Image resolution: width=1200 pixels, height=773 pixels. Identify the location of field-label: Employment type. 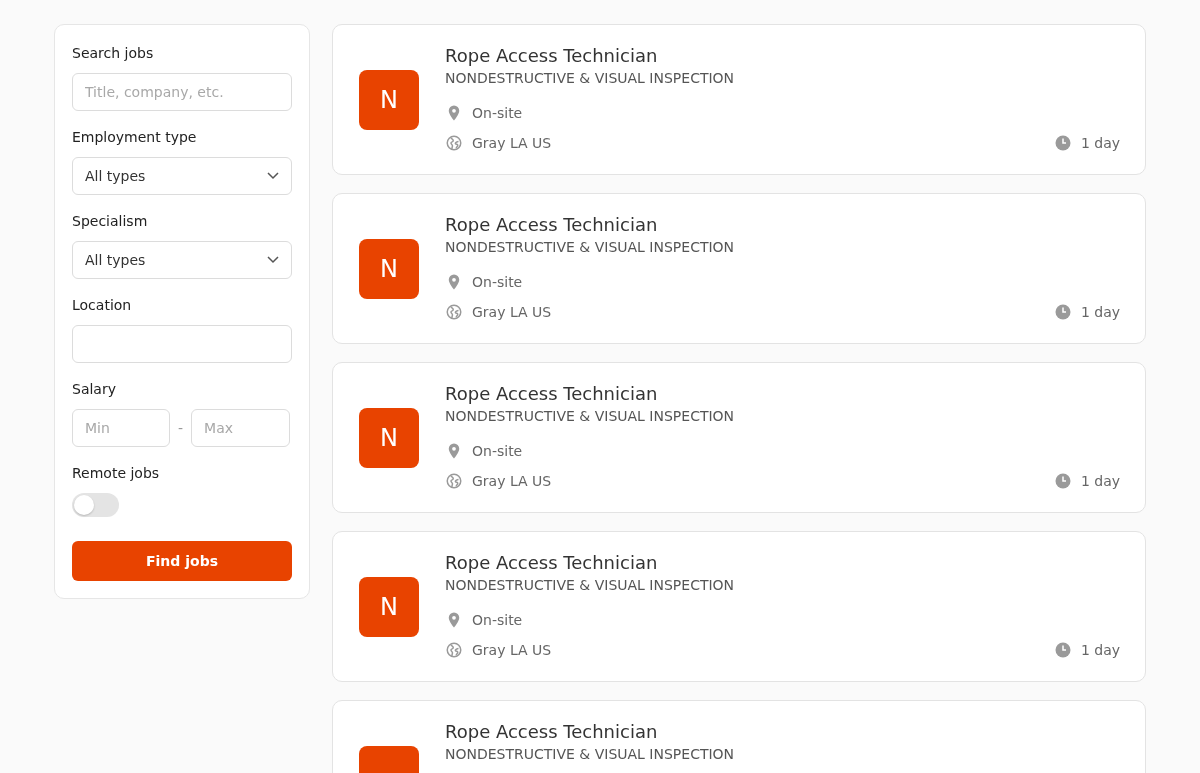
(135, 137).